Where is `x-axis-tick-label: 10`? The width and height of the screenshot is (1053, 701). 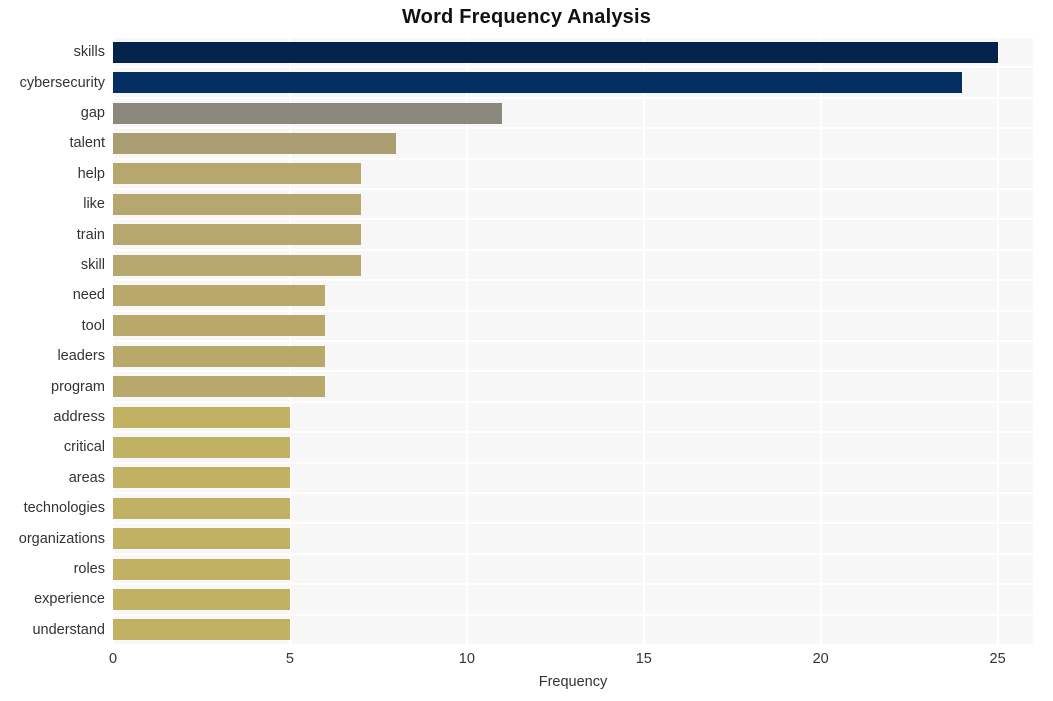 x-axis-tick-label: 10 is located at coordinates (466, 659).